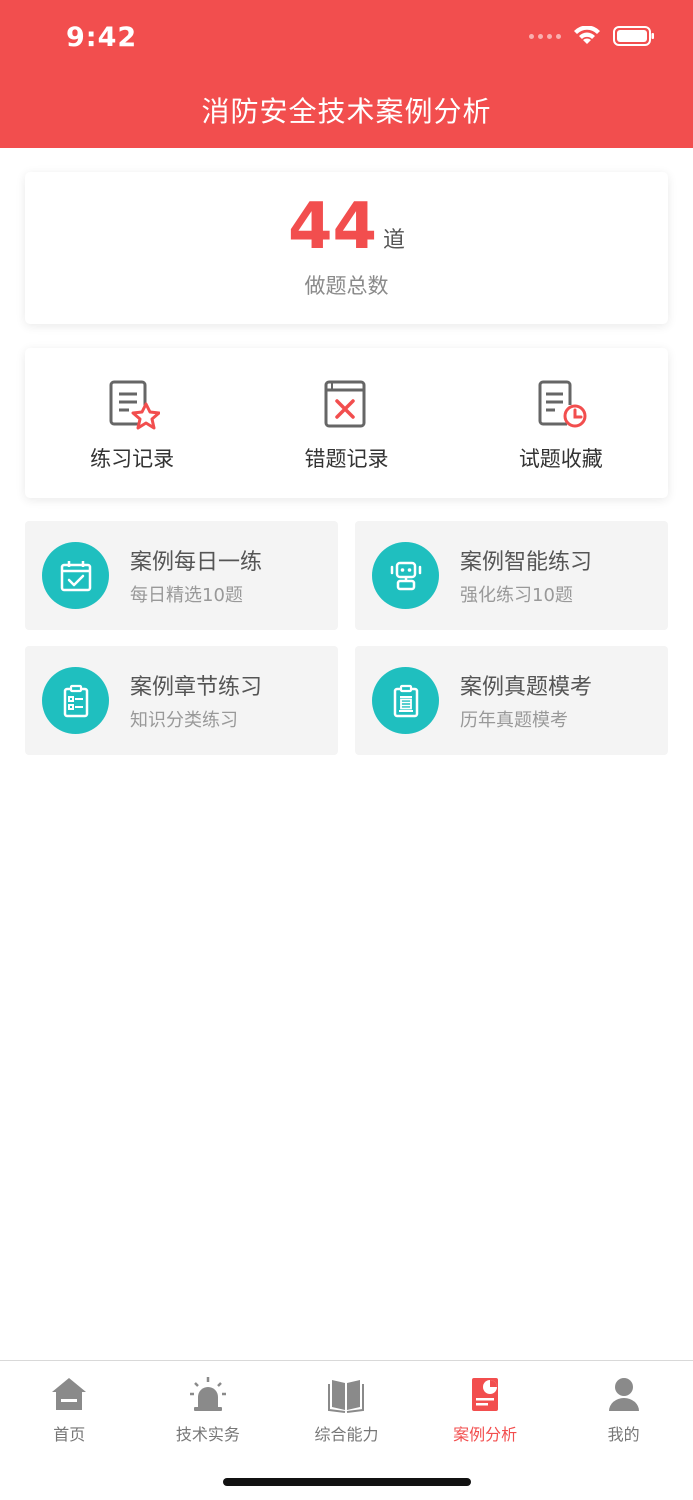  What do you see at coordinates (69, 1394) in the screenshot?
I see `home-icon` at bounding box center [69, 1394].